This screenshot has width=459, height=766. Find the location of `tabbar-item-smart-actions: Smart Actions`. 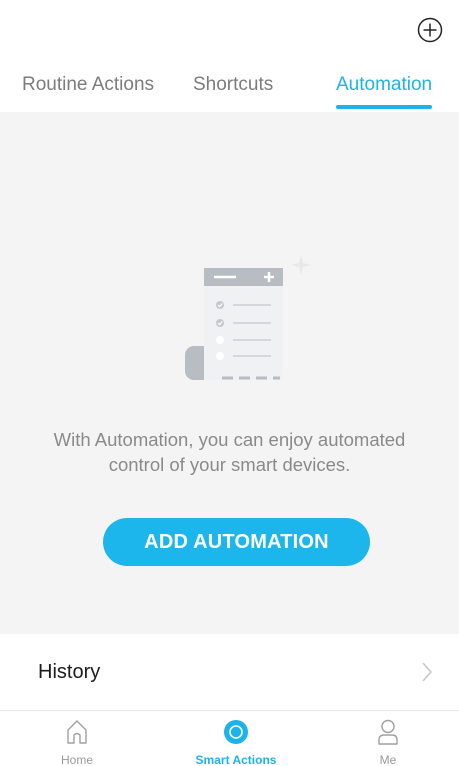

tabbar-item-smart-actions: Smart Actions is located at coordinates (236, 738).